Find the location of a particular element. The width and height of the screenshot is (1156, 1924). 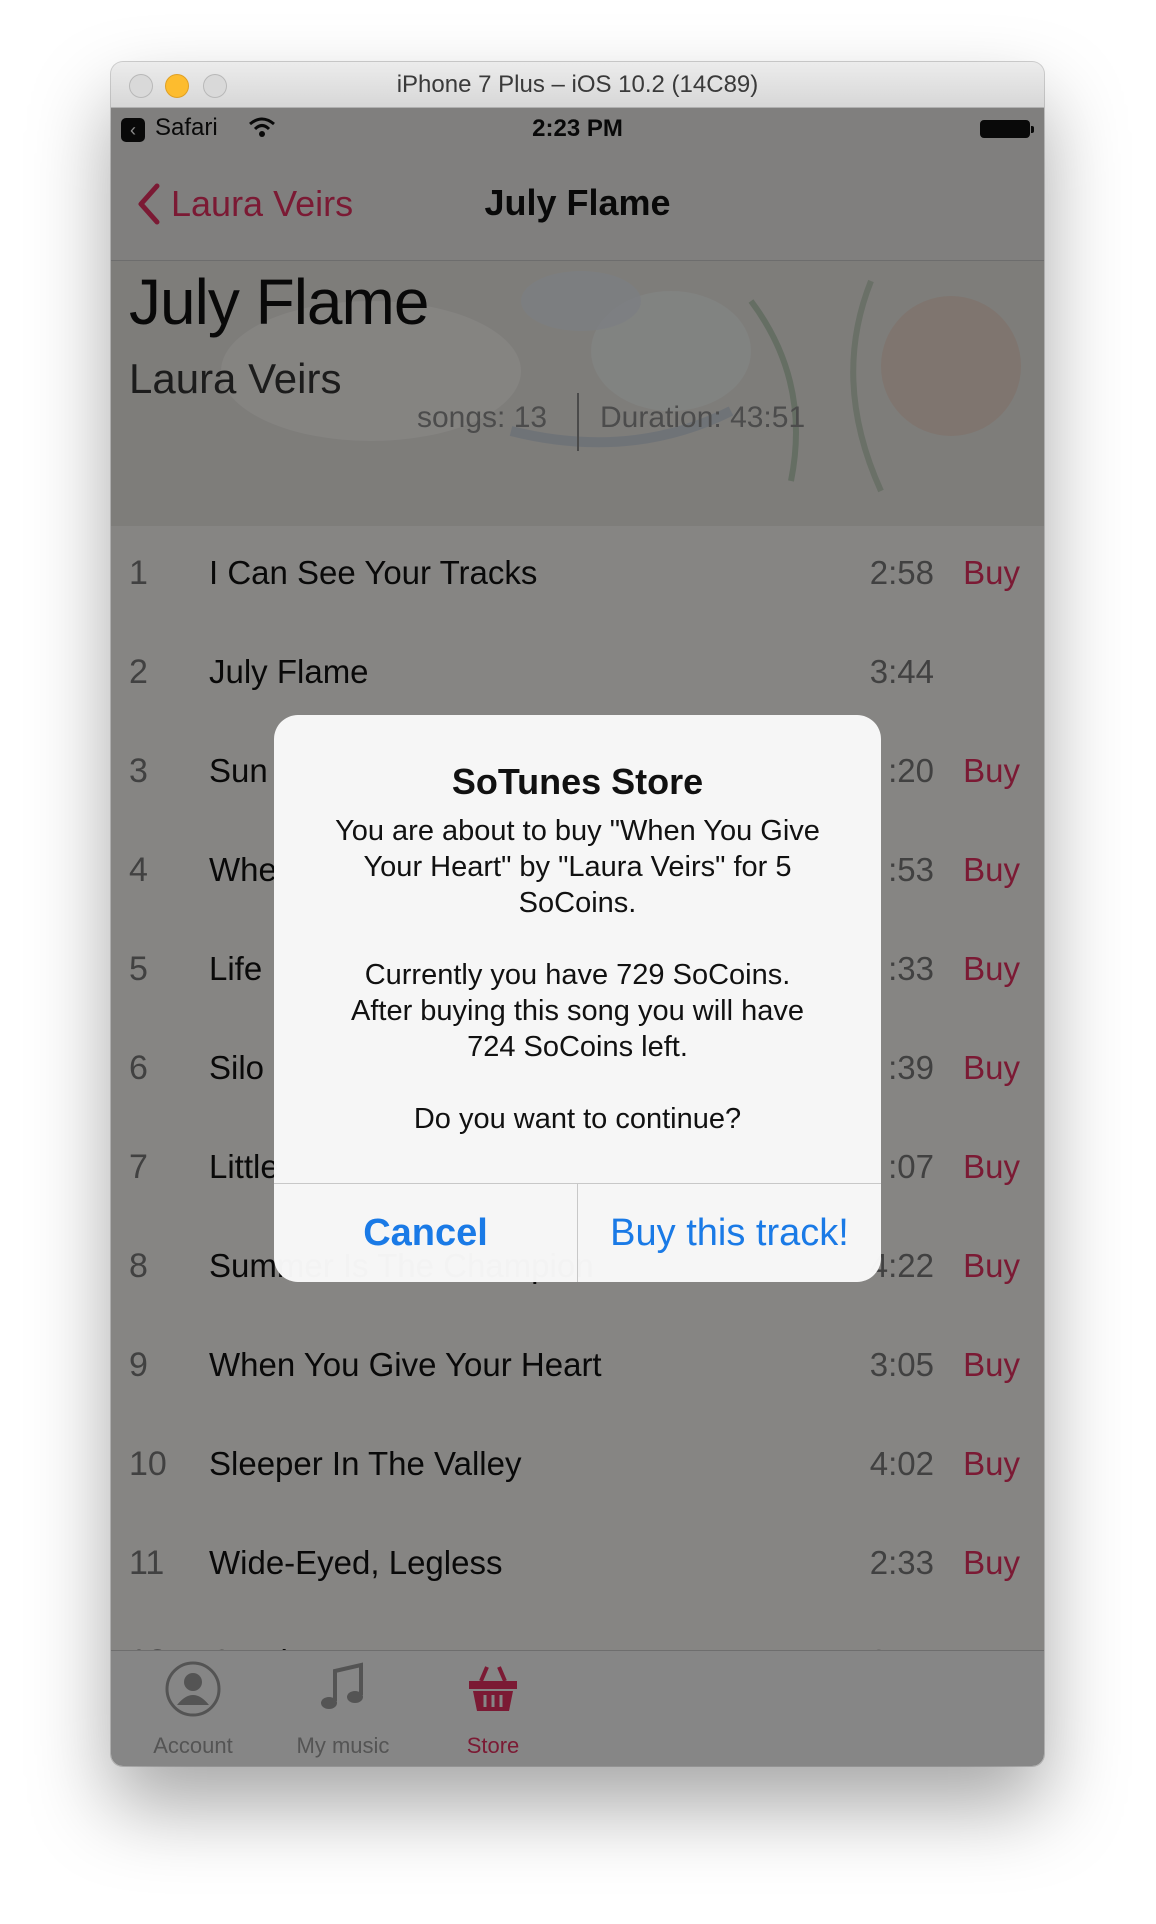

window-titlebar: iPhone 7 Plus – iOS 10.2 (14C89) is located at coordinates (577, 85).